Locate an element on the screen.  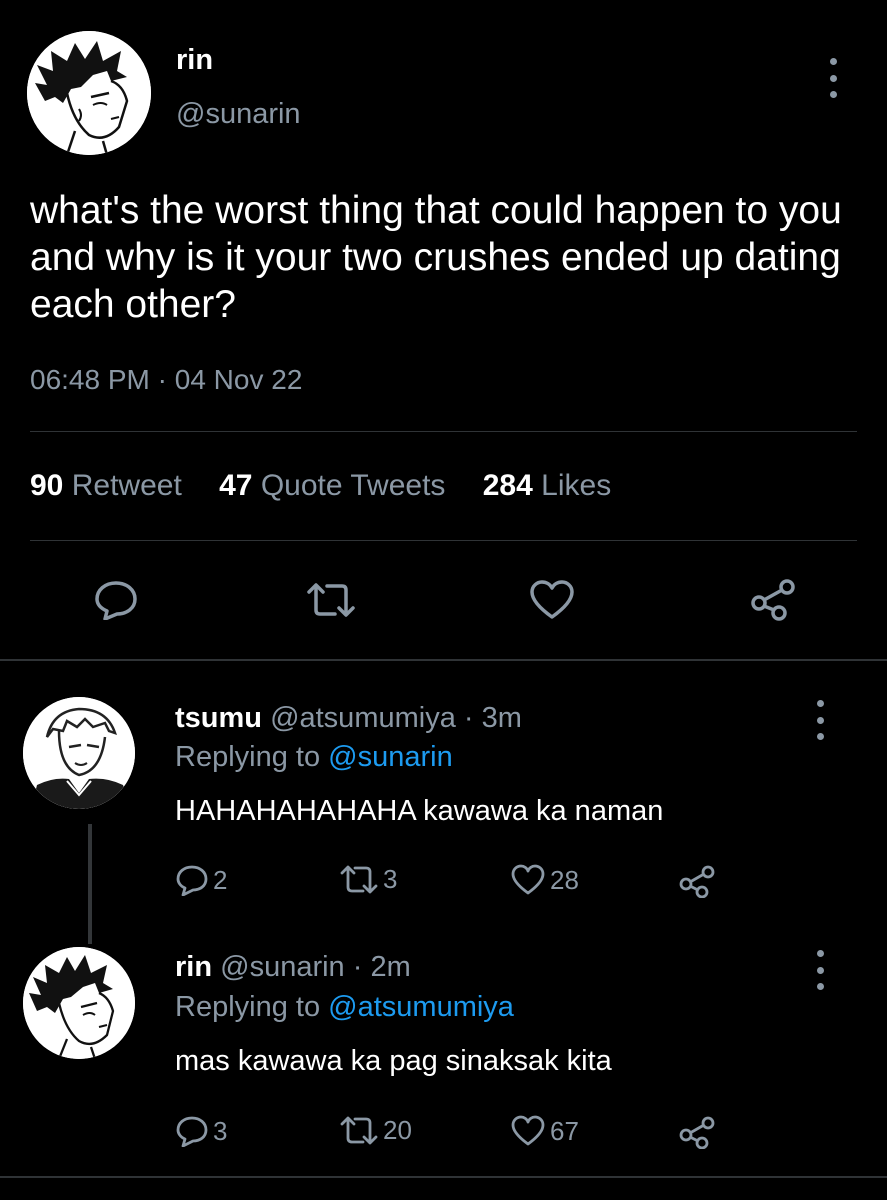
reply-age: 2m is located at coordinates (390, 967).